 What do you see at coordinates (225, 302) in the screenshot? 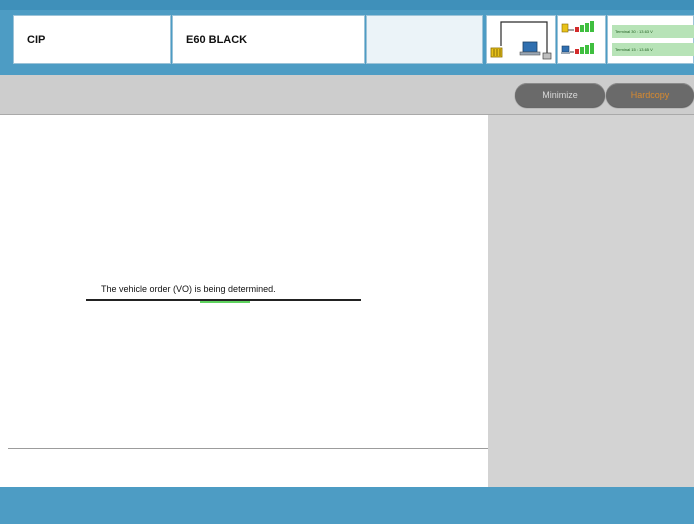
I see `progress-indicator` at bounding box center [225, 302].